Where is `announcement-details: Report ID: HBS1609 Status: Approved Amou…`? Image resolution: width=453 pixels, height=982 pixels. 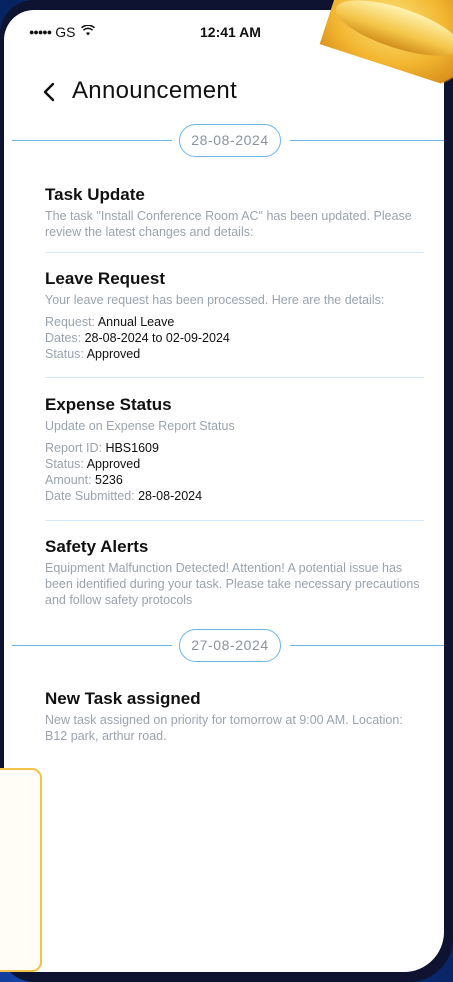 announcement-details: Report ID: HBS1609 Status: Approved Amou… is located at coordinates (235, 472).